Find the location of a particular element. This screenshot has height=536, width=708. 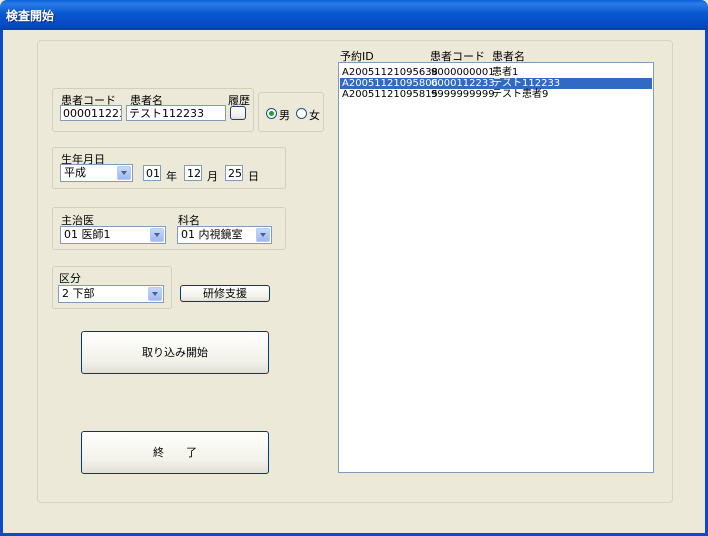

history-checkbox is located at coordinates (238, 113).